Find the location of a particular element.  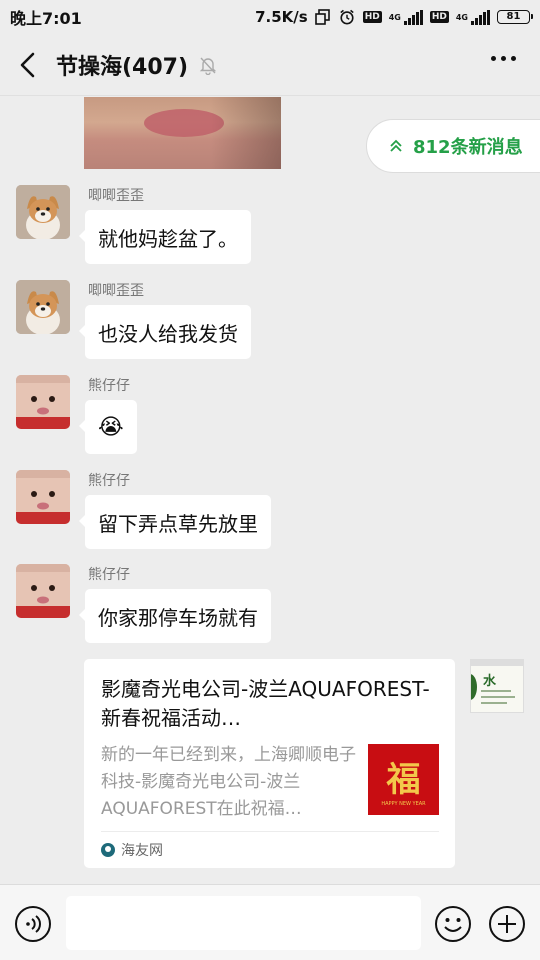

chevron-left-icon is located at coordinates (27, 64).